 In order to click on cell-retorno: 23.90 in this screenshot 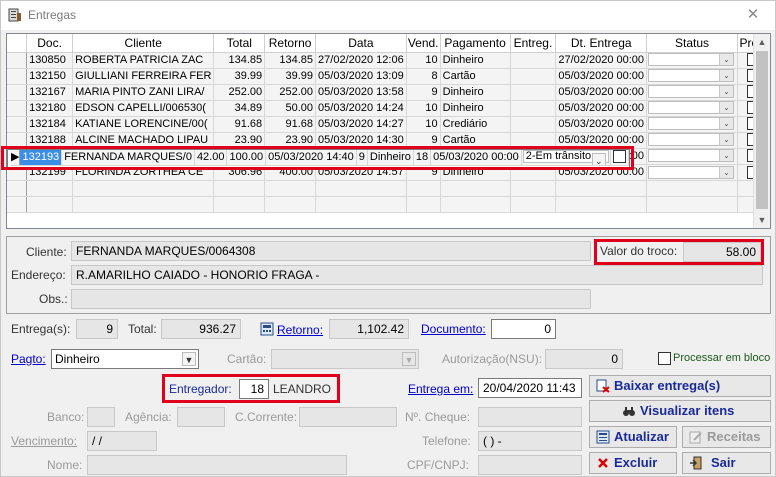, I will do `click(290, 140)`.